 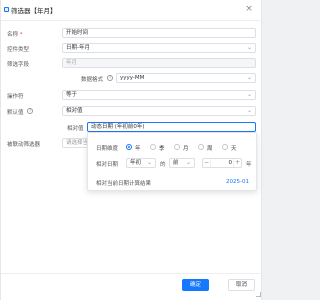 What do you see at coordinates (24, 145) in the screenshot?
I see `linkage-label: 被联动筛选器` at bounding box center [24, 145].